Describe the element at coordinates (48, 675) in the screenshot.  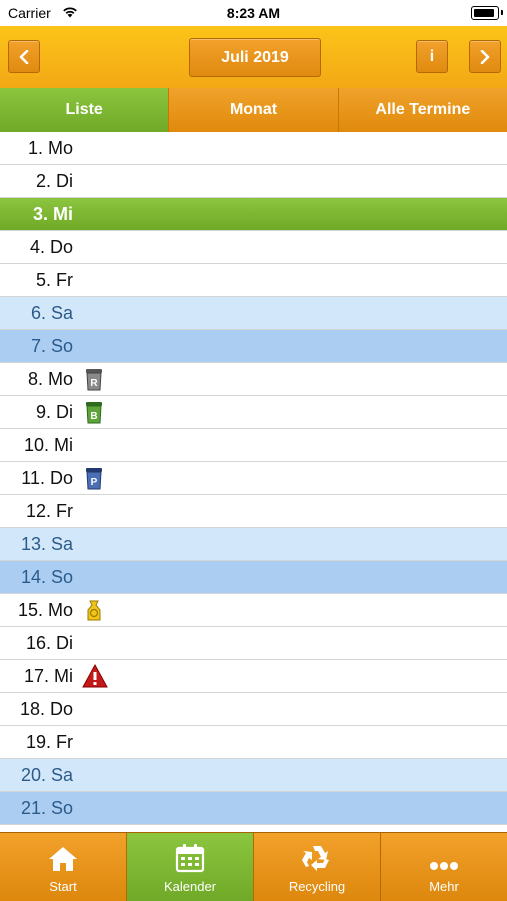
I see `day-label: 17. Mi` at that location.